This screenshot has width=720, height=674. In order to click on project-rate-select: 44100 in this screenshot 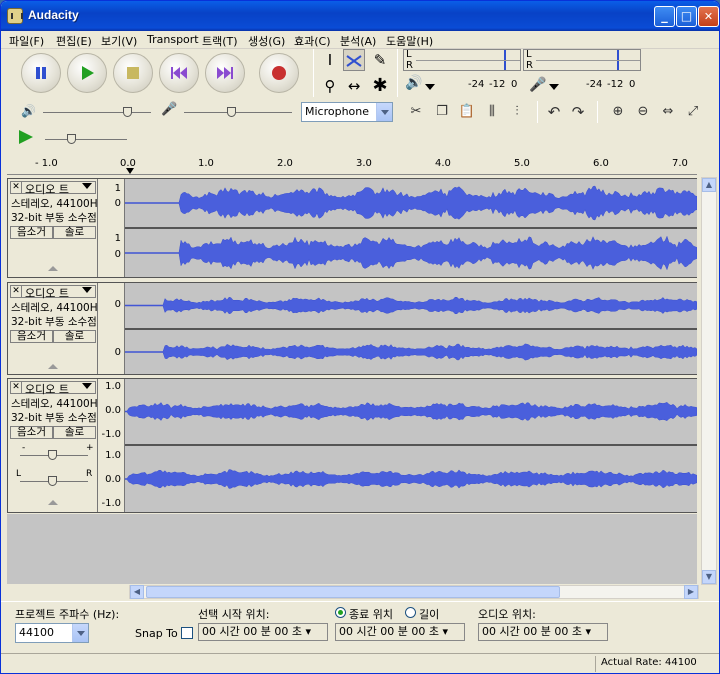, I will do `click(52, 633)`.